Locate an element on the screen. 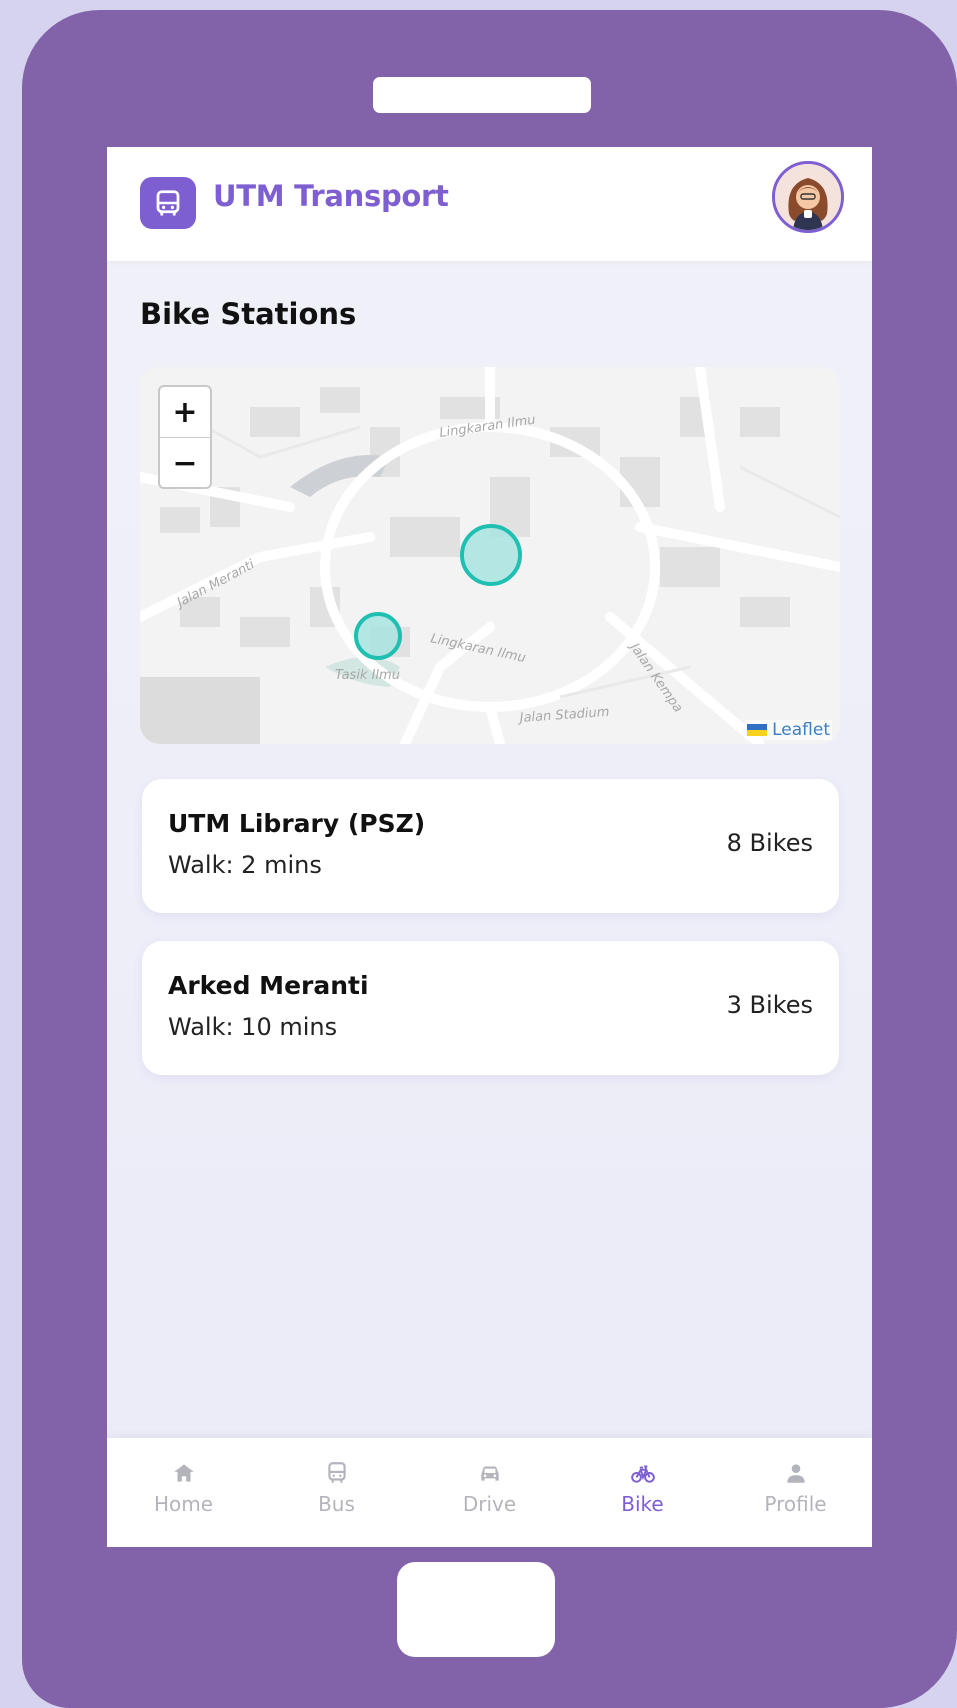  app-title: UTM Transport is located at coordinates (331, 196).